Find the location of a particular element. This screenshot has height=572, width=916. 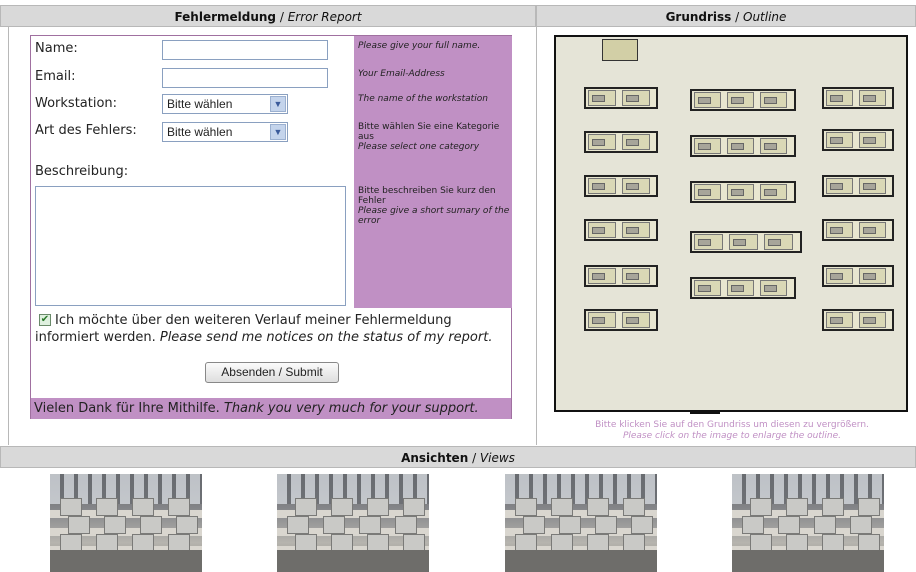

outline-header-title: Grundriss is located at coordinates (698, 17).